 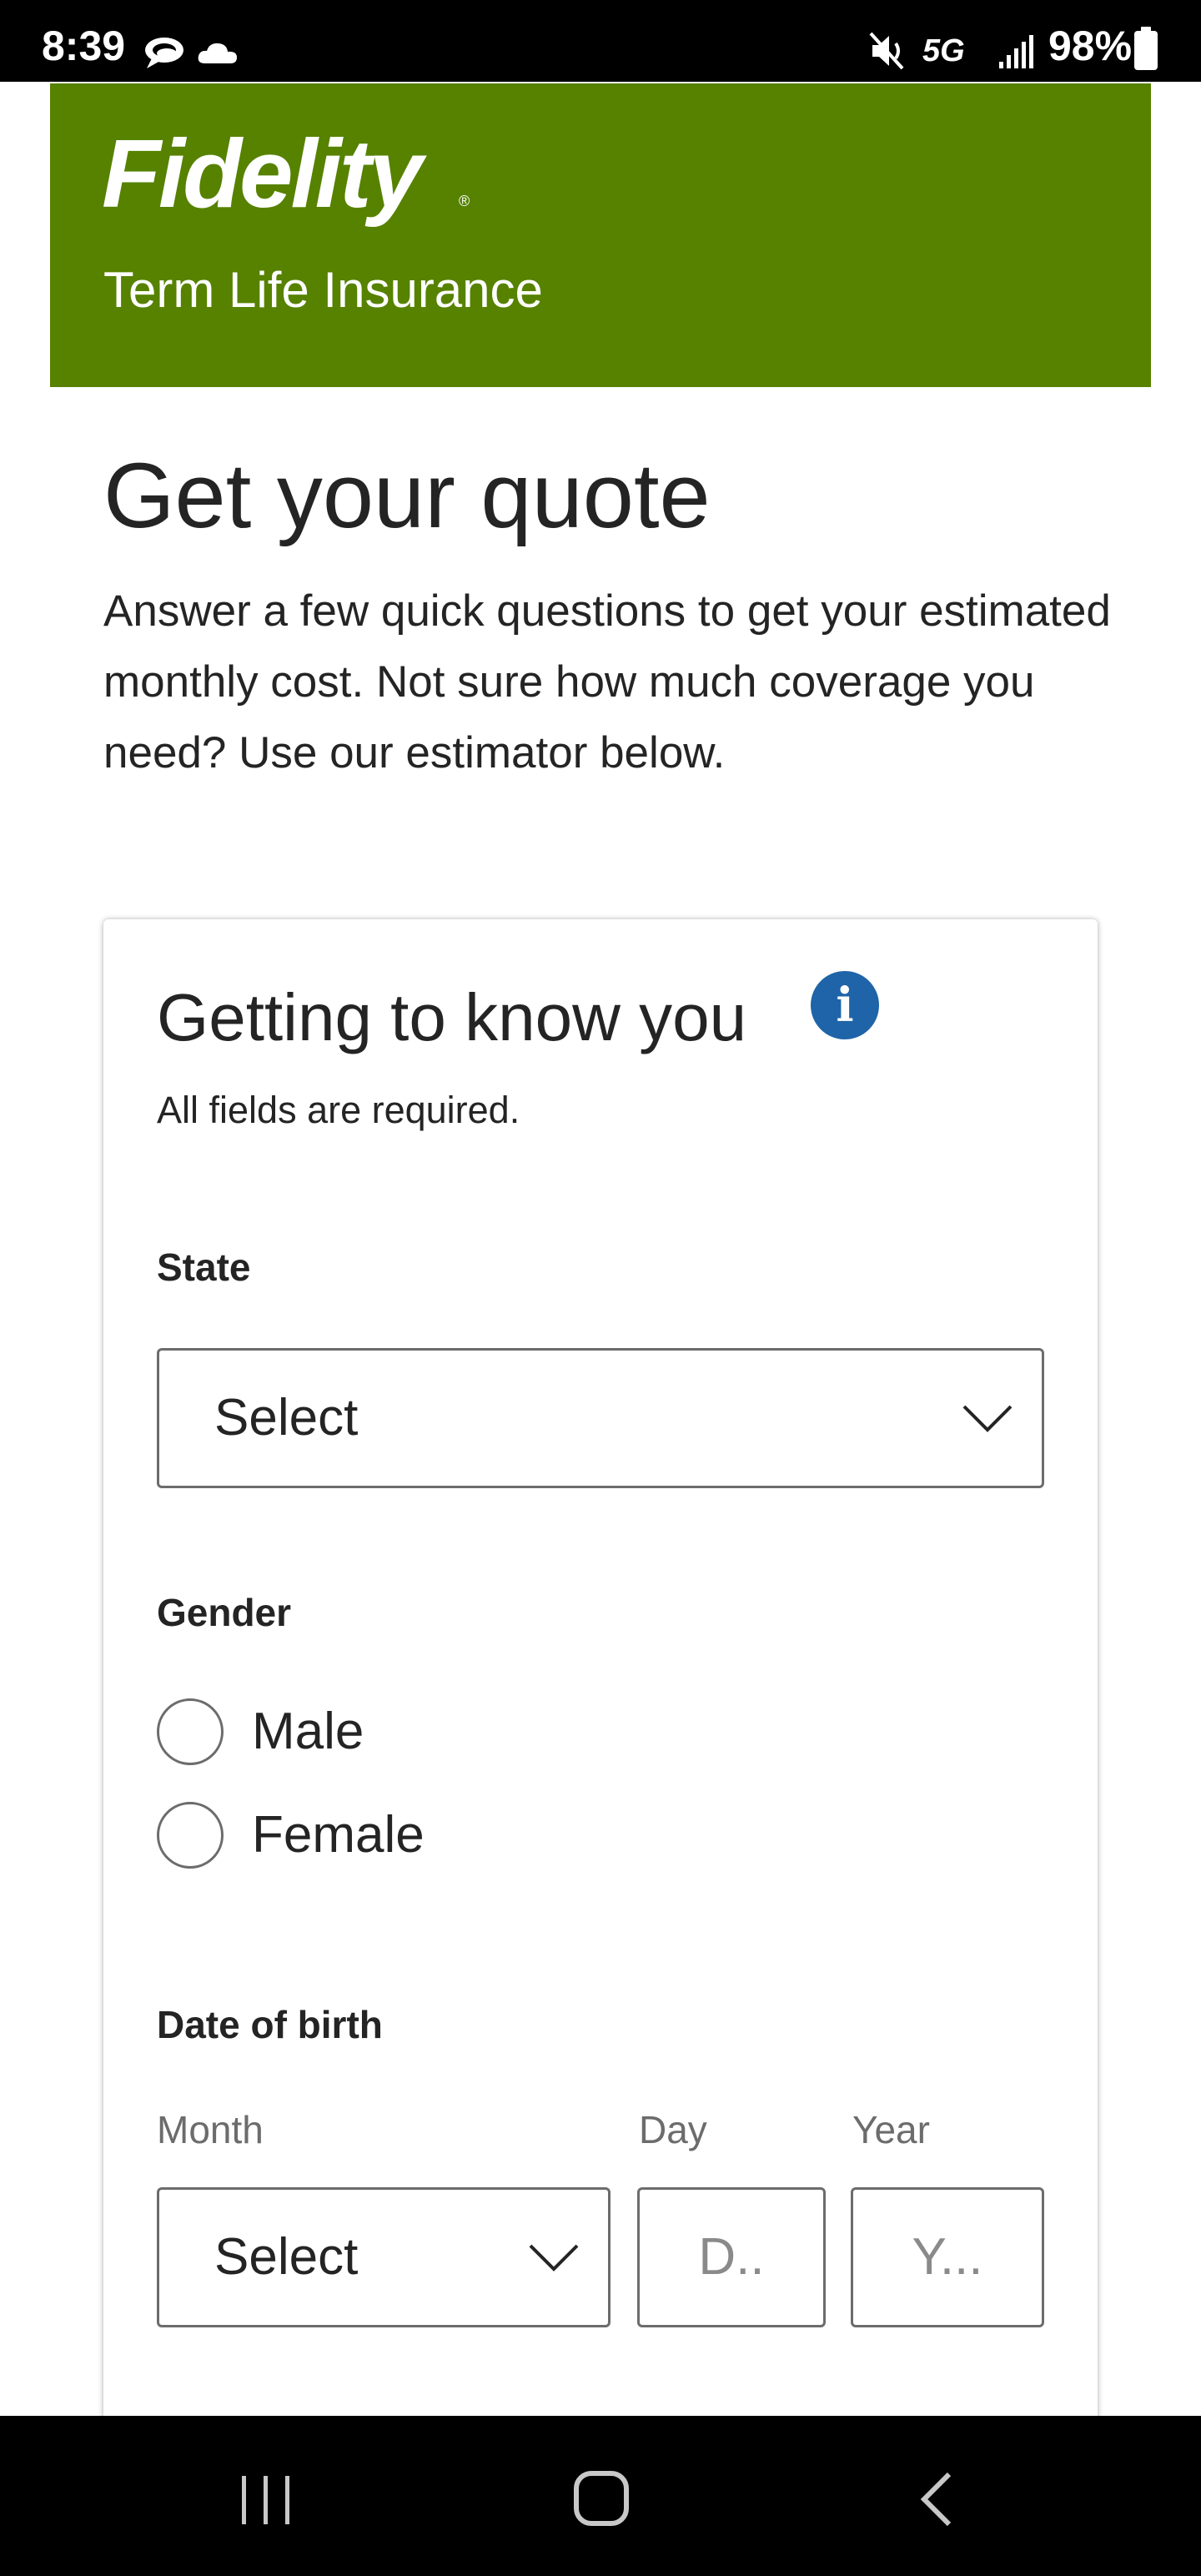 I want to click on cloud-icon, so click(x=218, y=53).